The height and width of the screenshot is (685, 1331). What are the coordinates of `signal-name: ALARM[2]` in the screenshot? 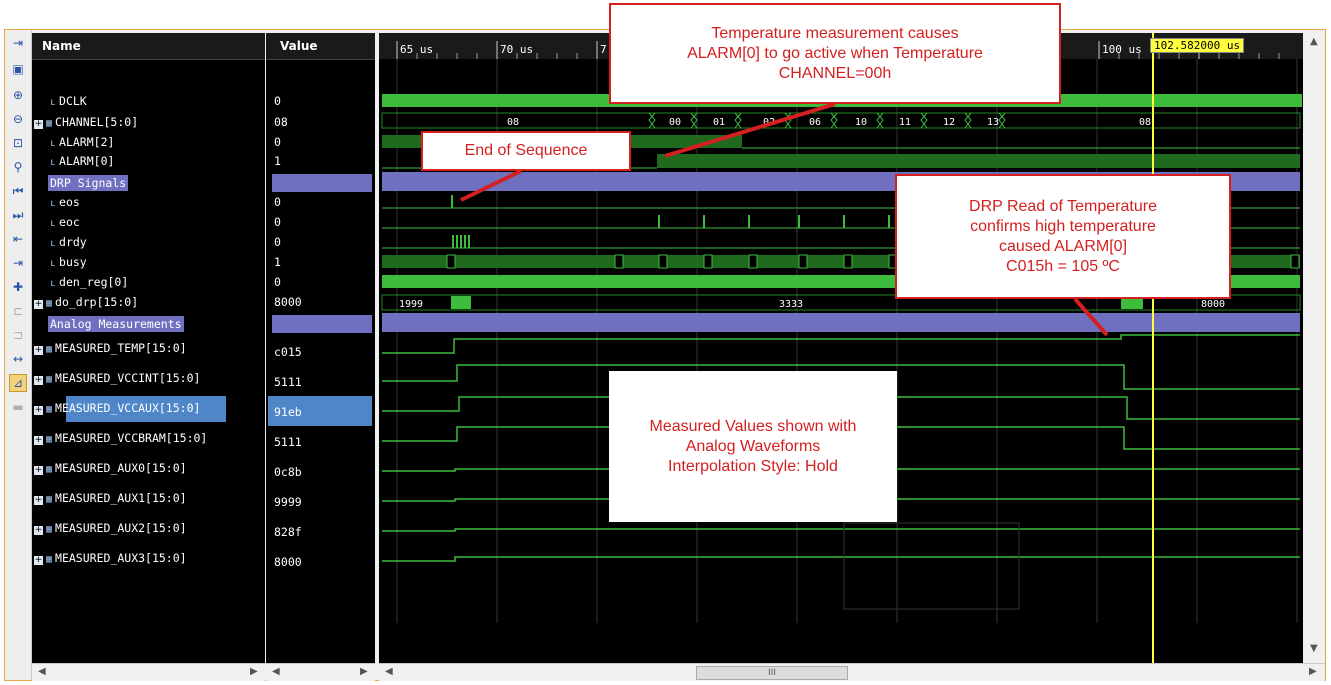 It's located at (87, 142).